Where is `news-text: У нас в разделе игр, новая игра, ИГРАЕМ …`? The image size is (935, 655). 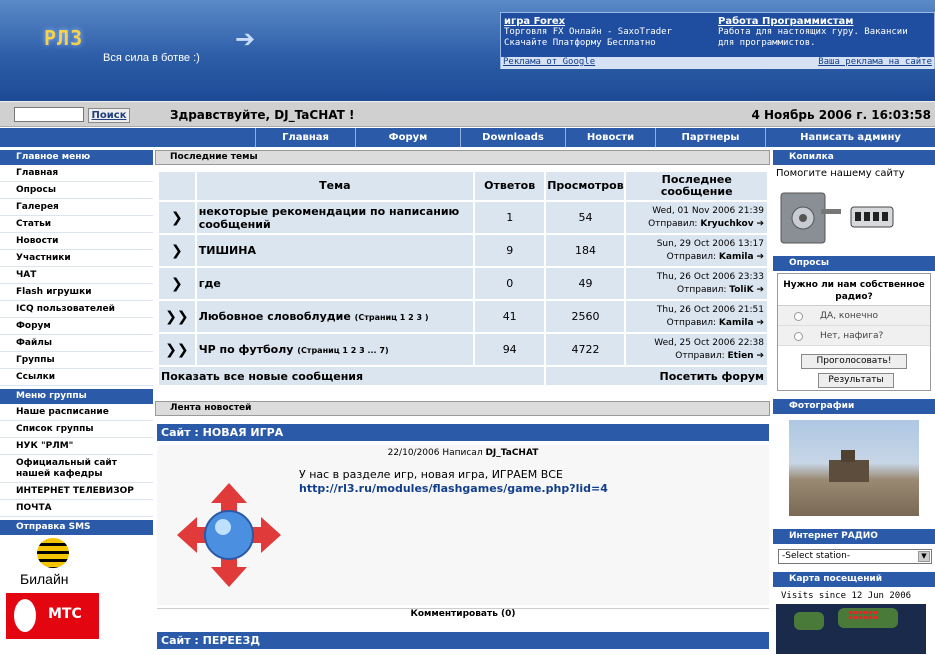
news-text: У нас в разделе игр, новая игра, ИГРАЕМ … is located at coordinates (431, 474).